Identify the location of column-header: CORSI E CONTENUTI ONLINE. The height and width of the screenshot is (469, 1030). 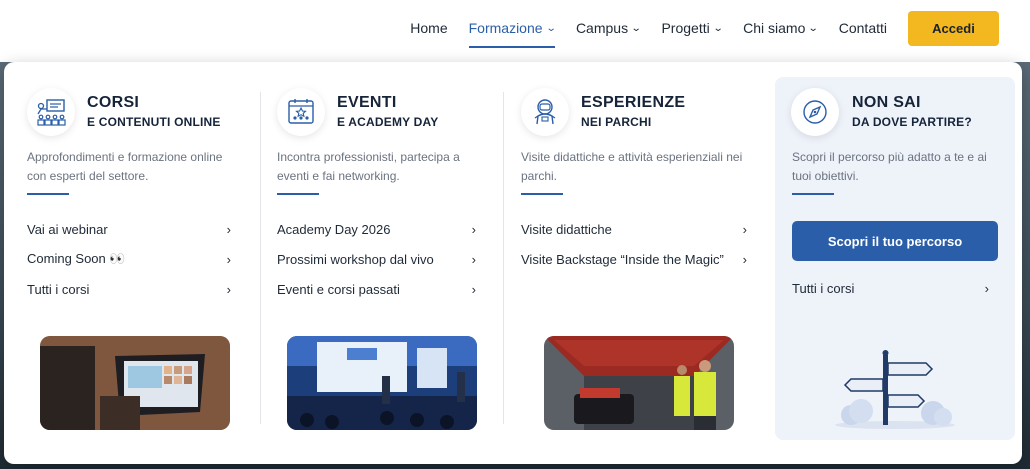
(124, 112).